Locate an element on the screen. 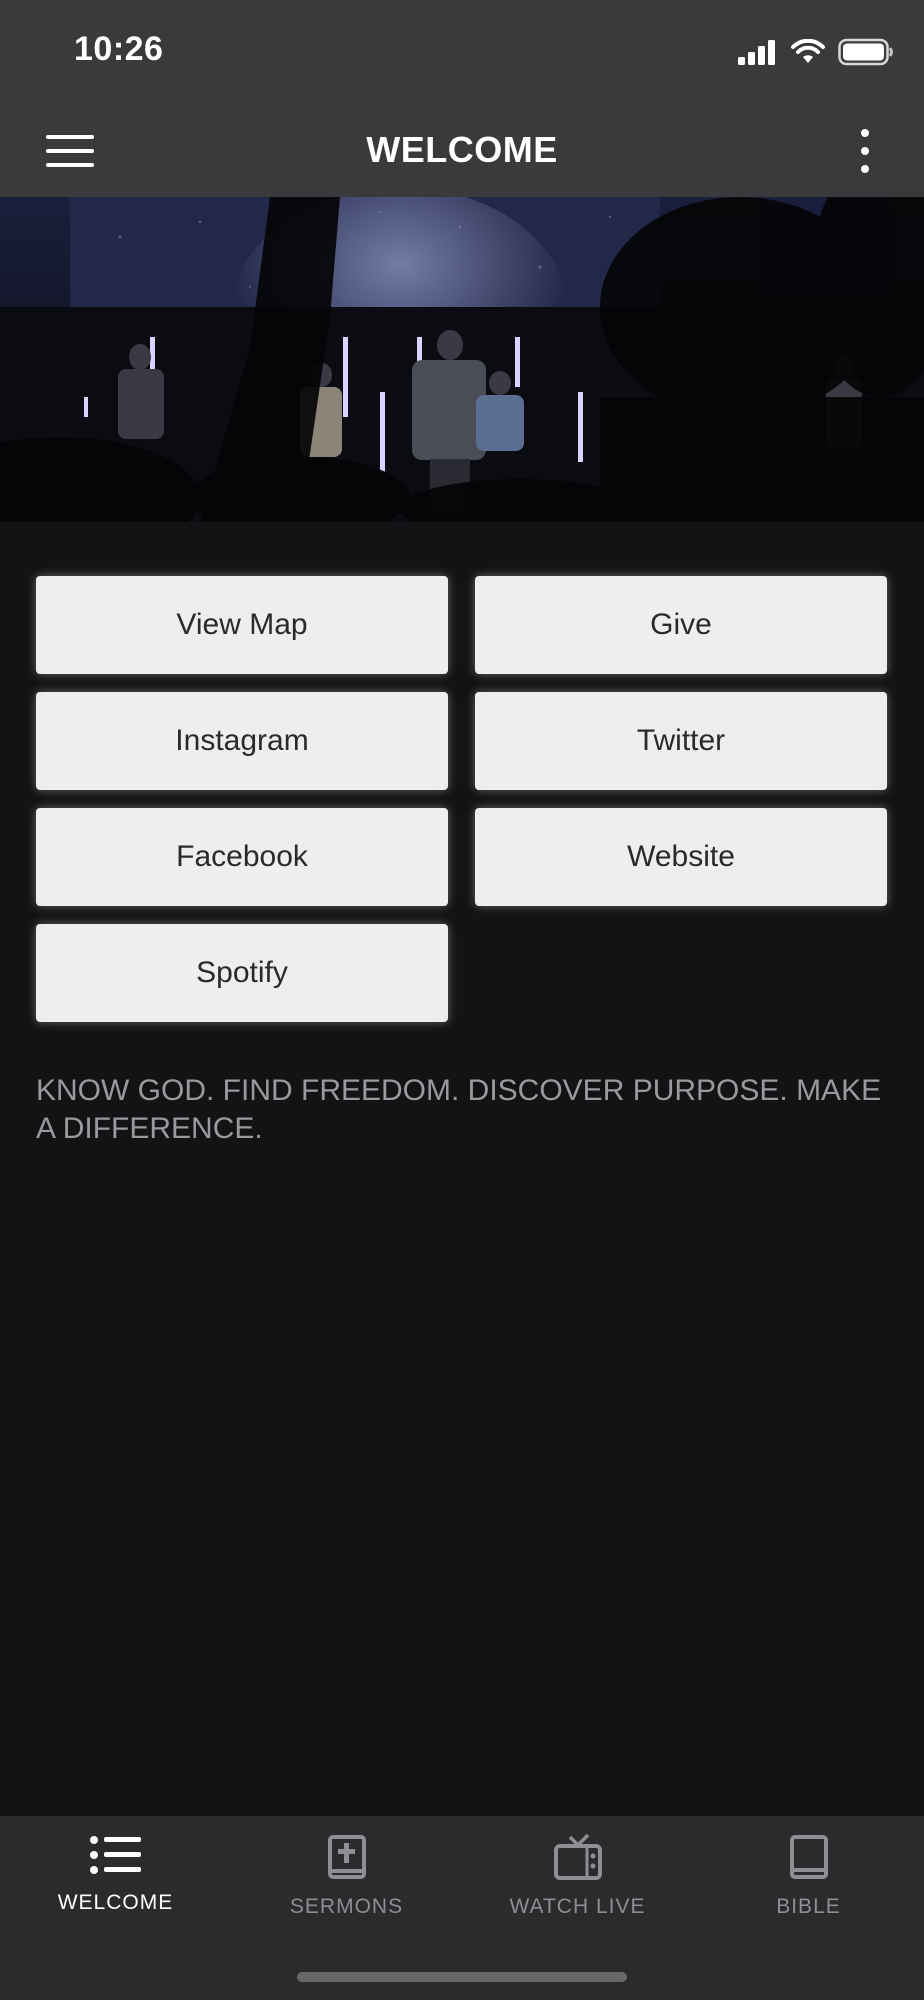 The image size is (924, 2000). more-options-icon is located at coordinates (865, 151).